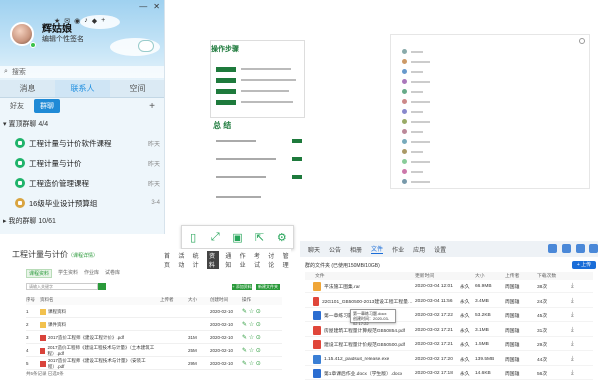 The height and width of the screenshot is (384, 598). Describe the element at coordinates (582, 41) in the screenshot. I see `close-icon` at that location.